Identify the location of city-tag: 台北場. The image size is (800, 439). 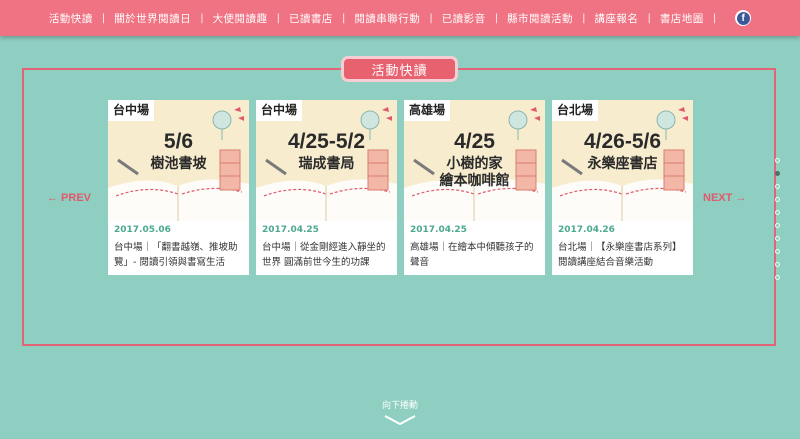
(575, 110).